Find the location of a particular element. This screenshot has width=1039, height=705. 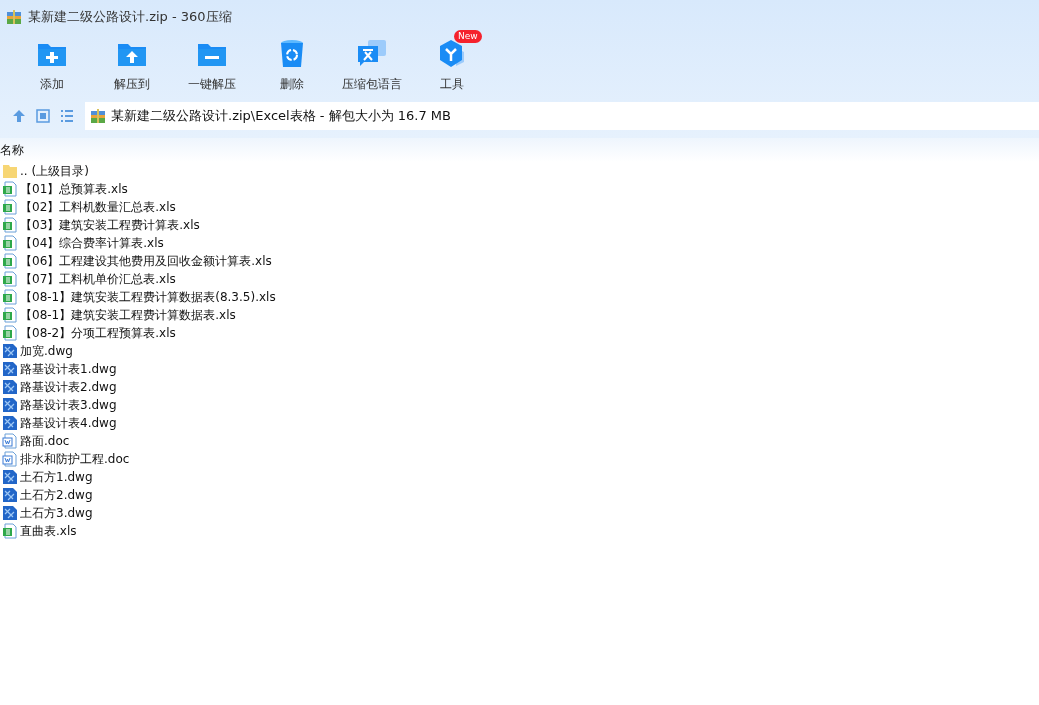

file-name: 土石方3.dwg is located at coordinates (56, 513).